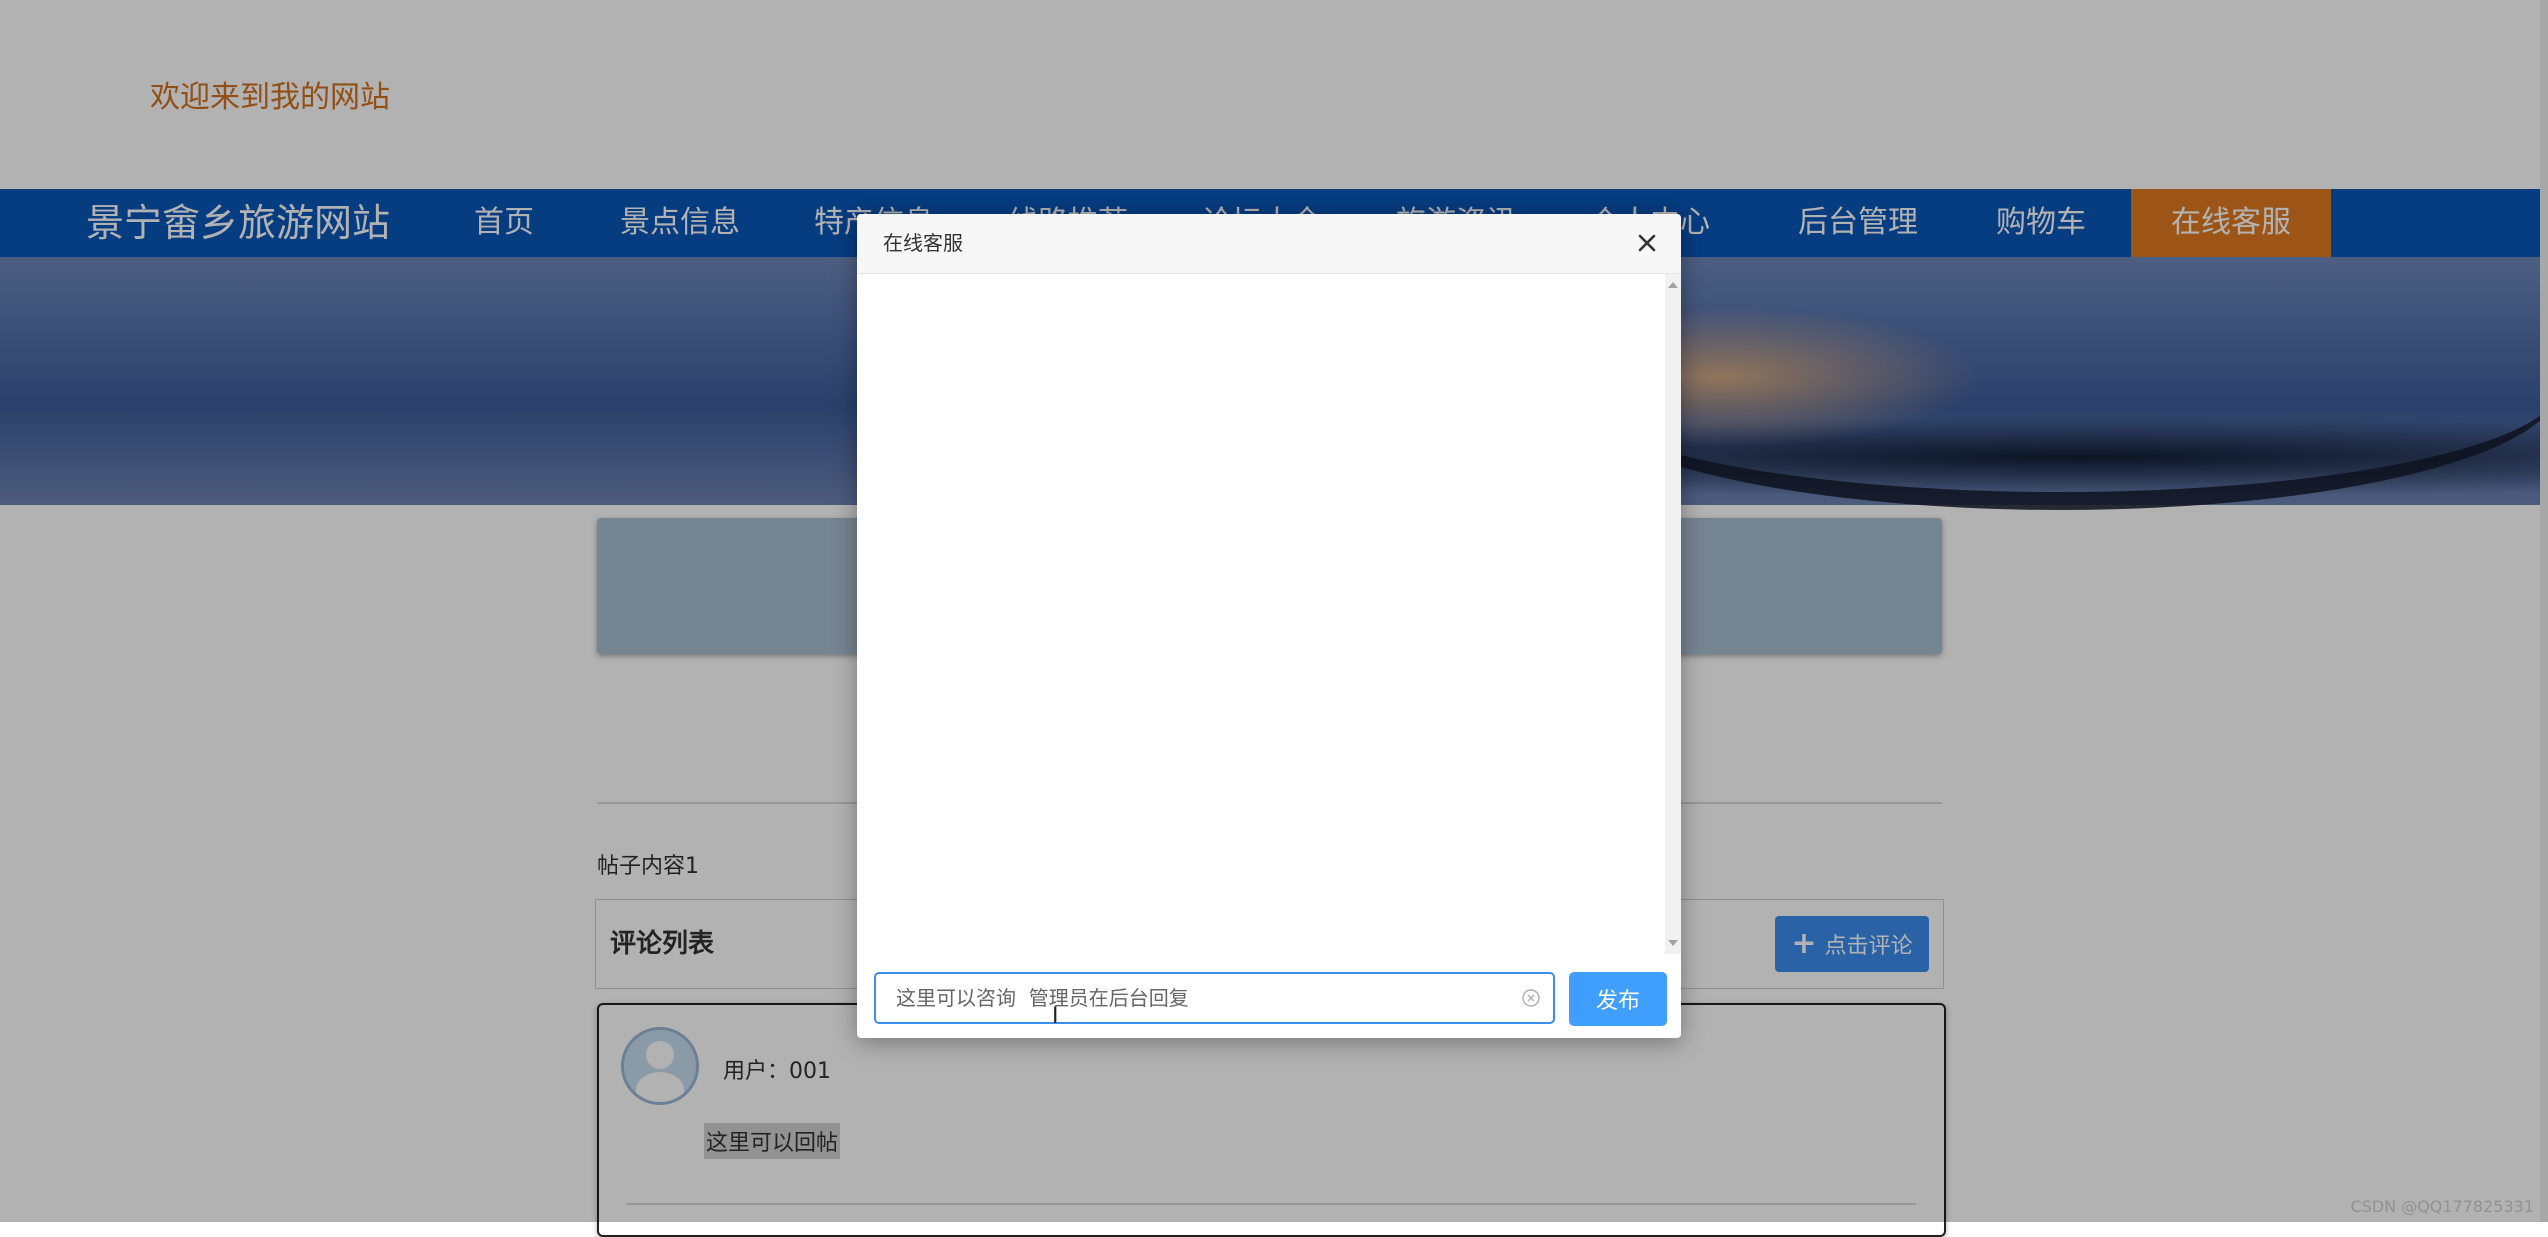 Image resolution: width=2548 pixels, height=1237 pixels. I want to click on scroll-up-arrow-icon, so click(1673, 285).